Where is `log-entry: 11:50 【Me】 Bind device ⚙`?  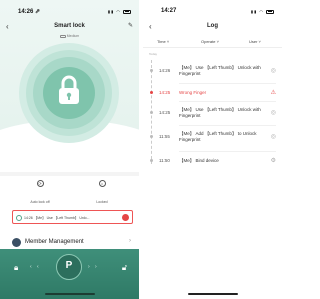
log-entry: 11:50 【Me】 Bind device ⚙ is located at coordinates (212, 163).